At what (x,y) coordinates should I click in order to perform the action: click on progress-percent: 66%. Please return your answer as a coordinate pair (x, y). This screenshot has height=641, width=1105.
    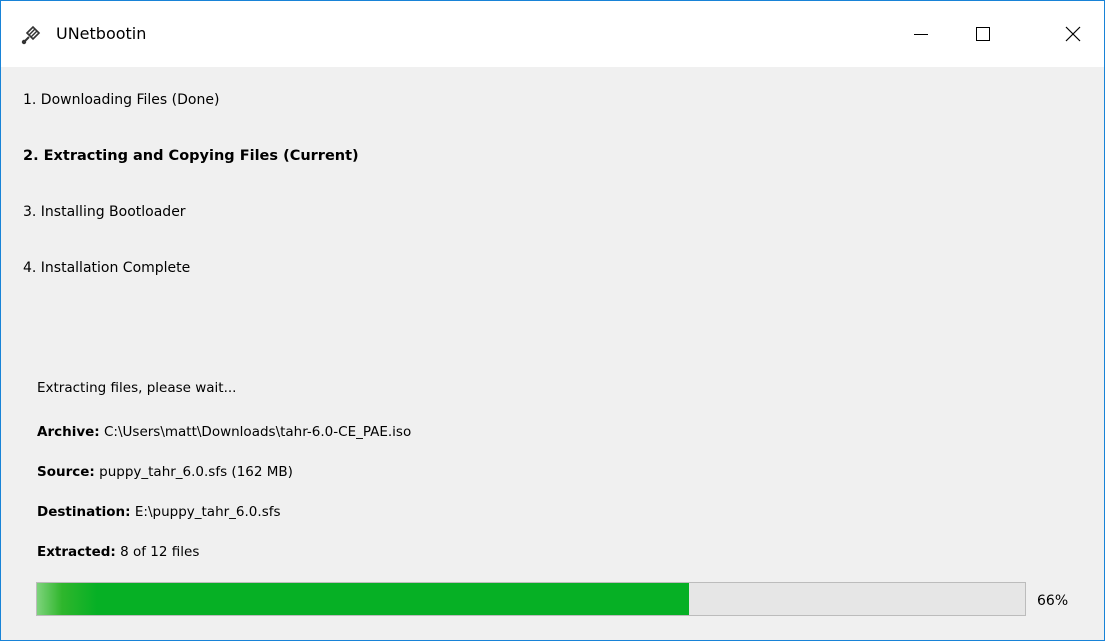
    Looking at the image, I should click on (1053, 601).